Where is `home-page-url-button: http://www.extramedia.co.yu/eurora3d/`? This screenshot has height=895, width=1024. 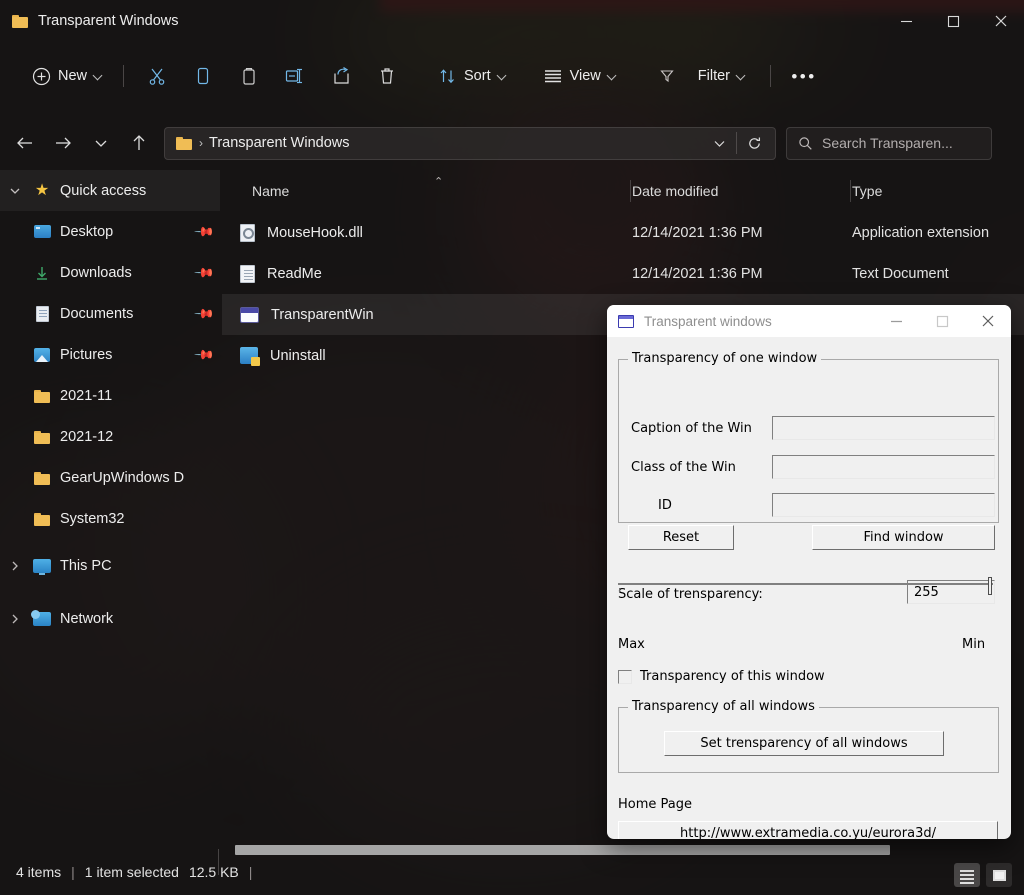 home-page-url-button: http://www.extramedia.co.yu/eurora3d/ is located at coordinates (808, 830).